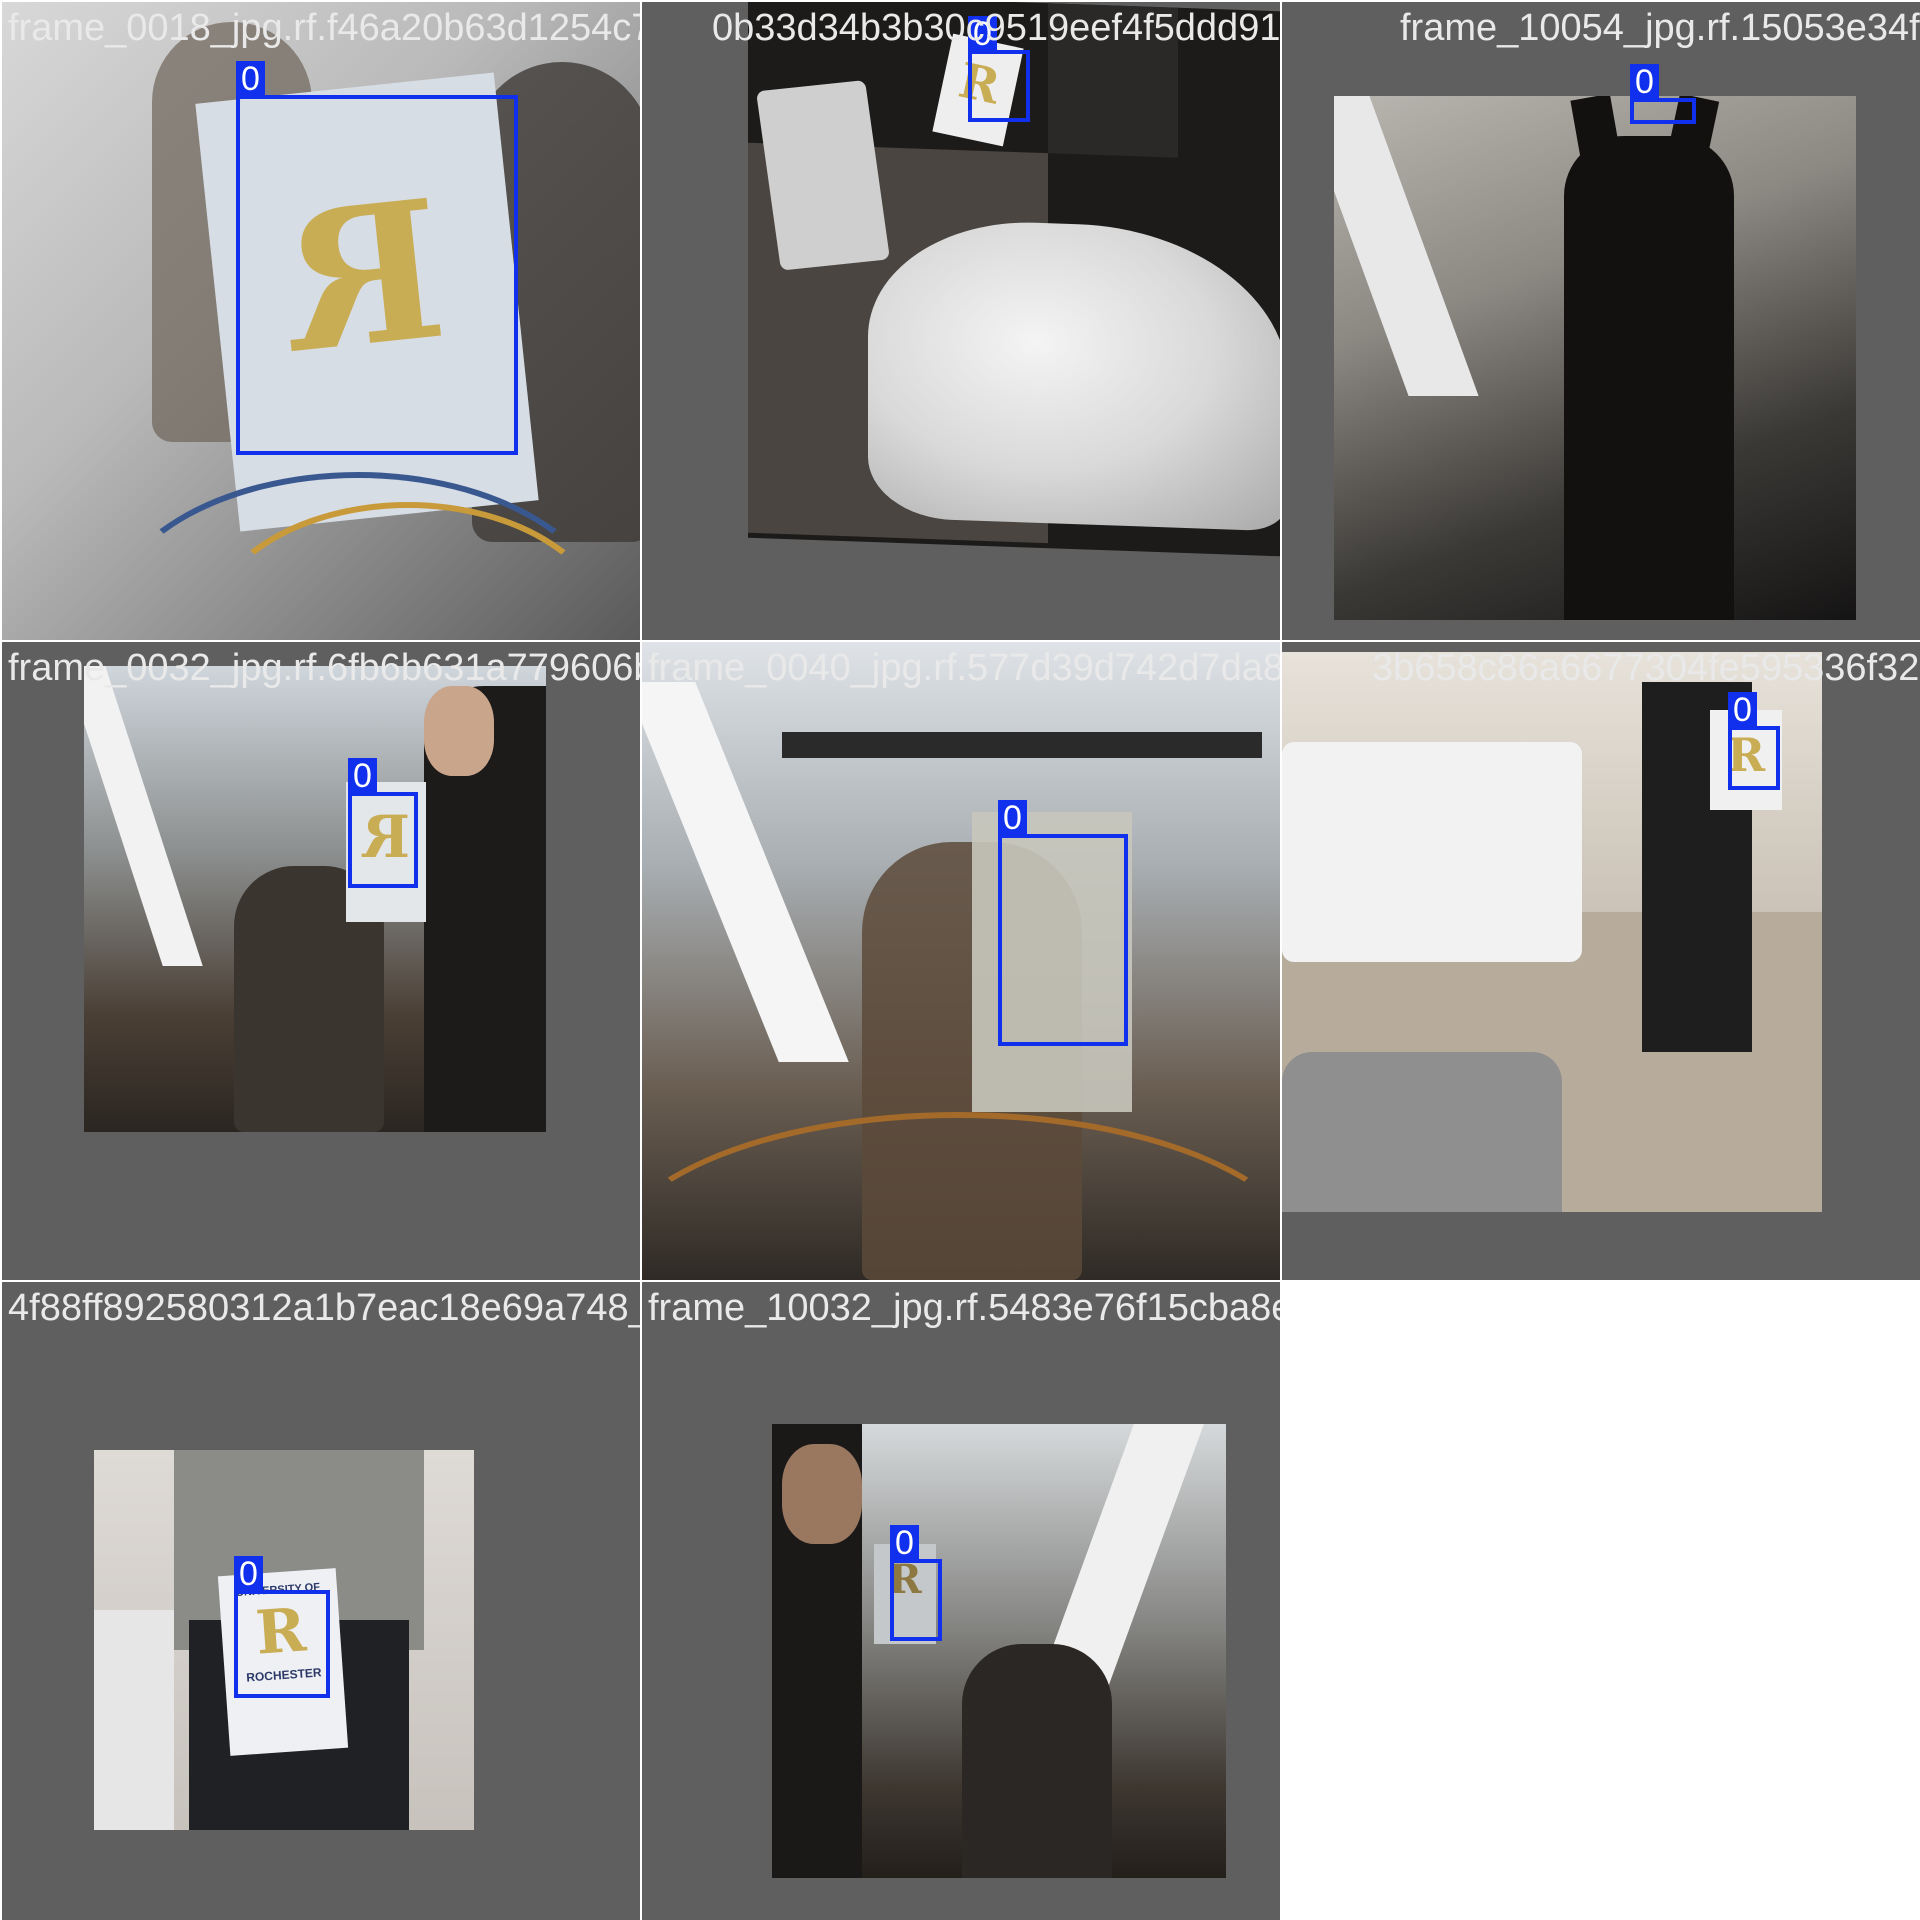  What do you see at coordinates (961, 1196) in the screenshot?
I see `cables` at bounding box center [961, 1196].